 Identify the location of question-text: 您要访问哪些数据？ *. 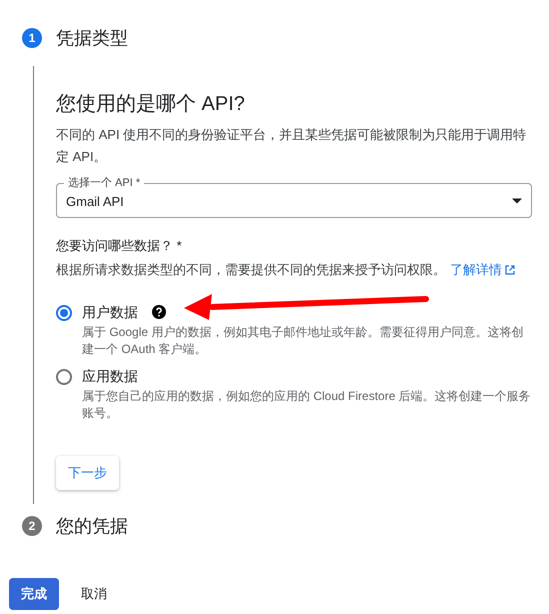
(119, 246).